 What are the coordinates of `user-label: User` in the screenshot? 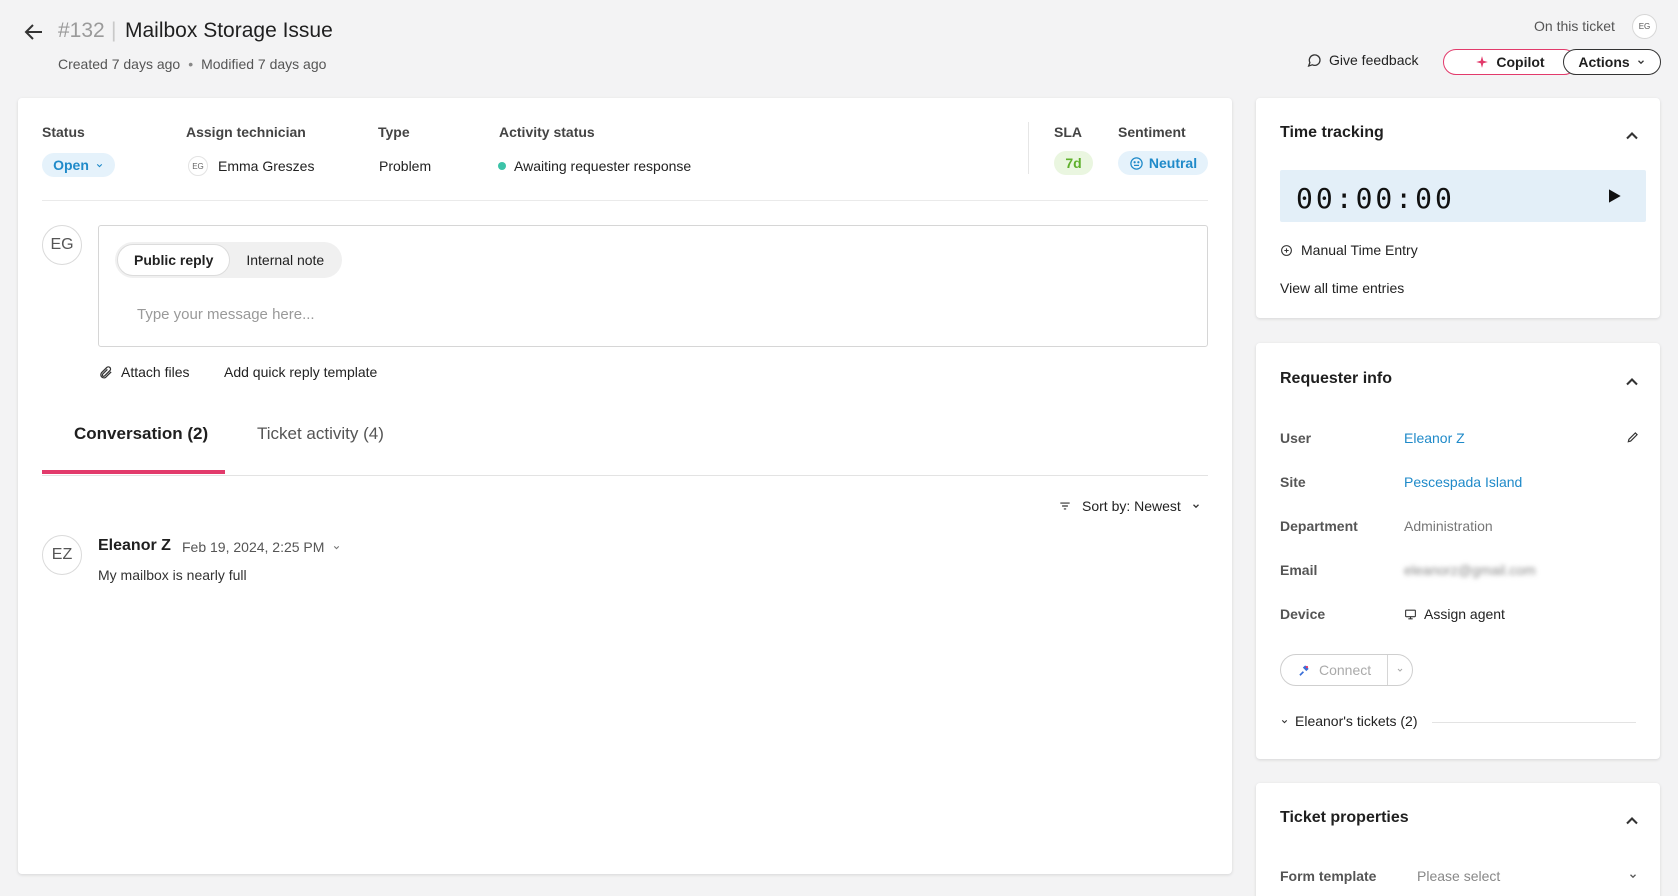 It's located at (1296, 438).